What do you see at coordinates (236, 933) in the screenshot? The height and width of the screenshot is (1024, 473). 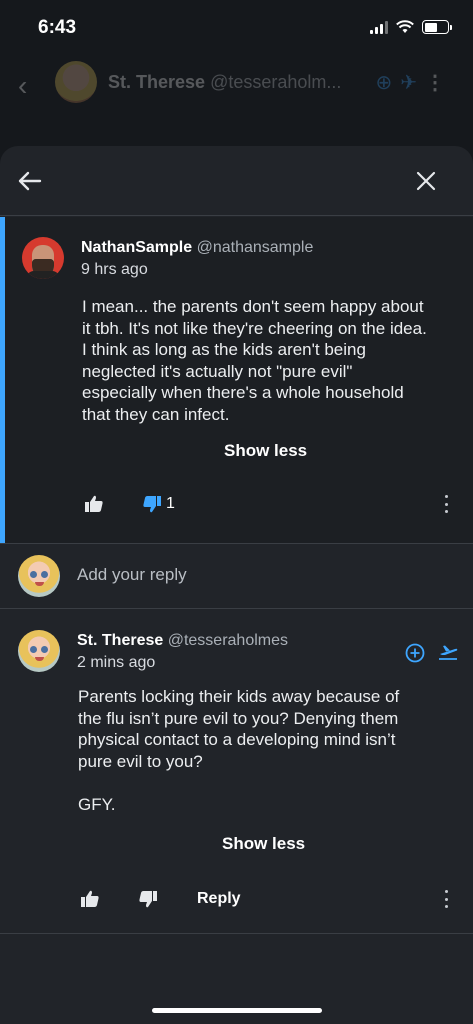 I see `divider` at bounding box center [236, 933].